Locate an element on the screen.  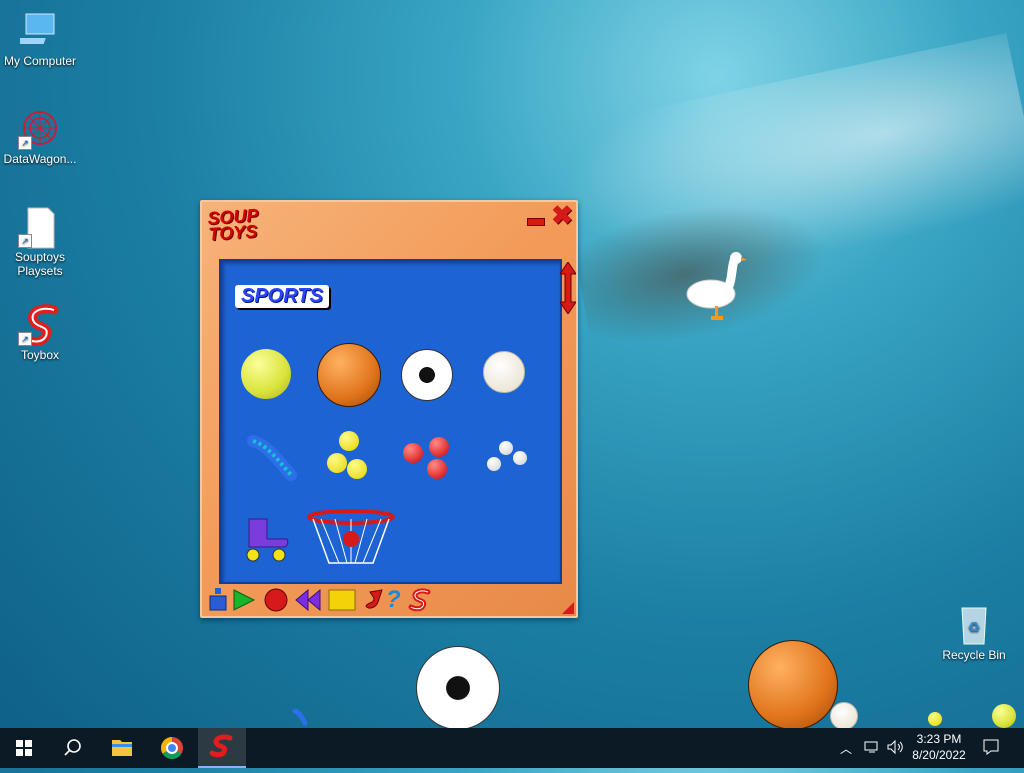
desktop-small-yellow-ball is located at coordinates (935, 719).